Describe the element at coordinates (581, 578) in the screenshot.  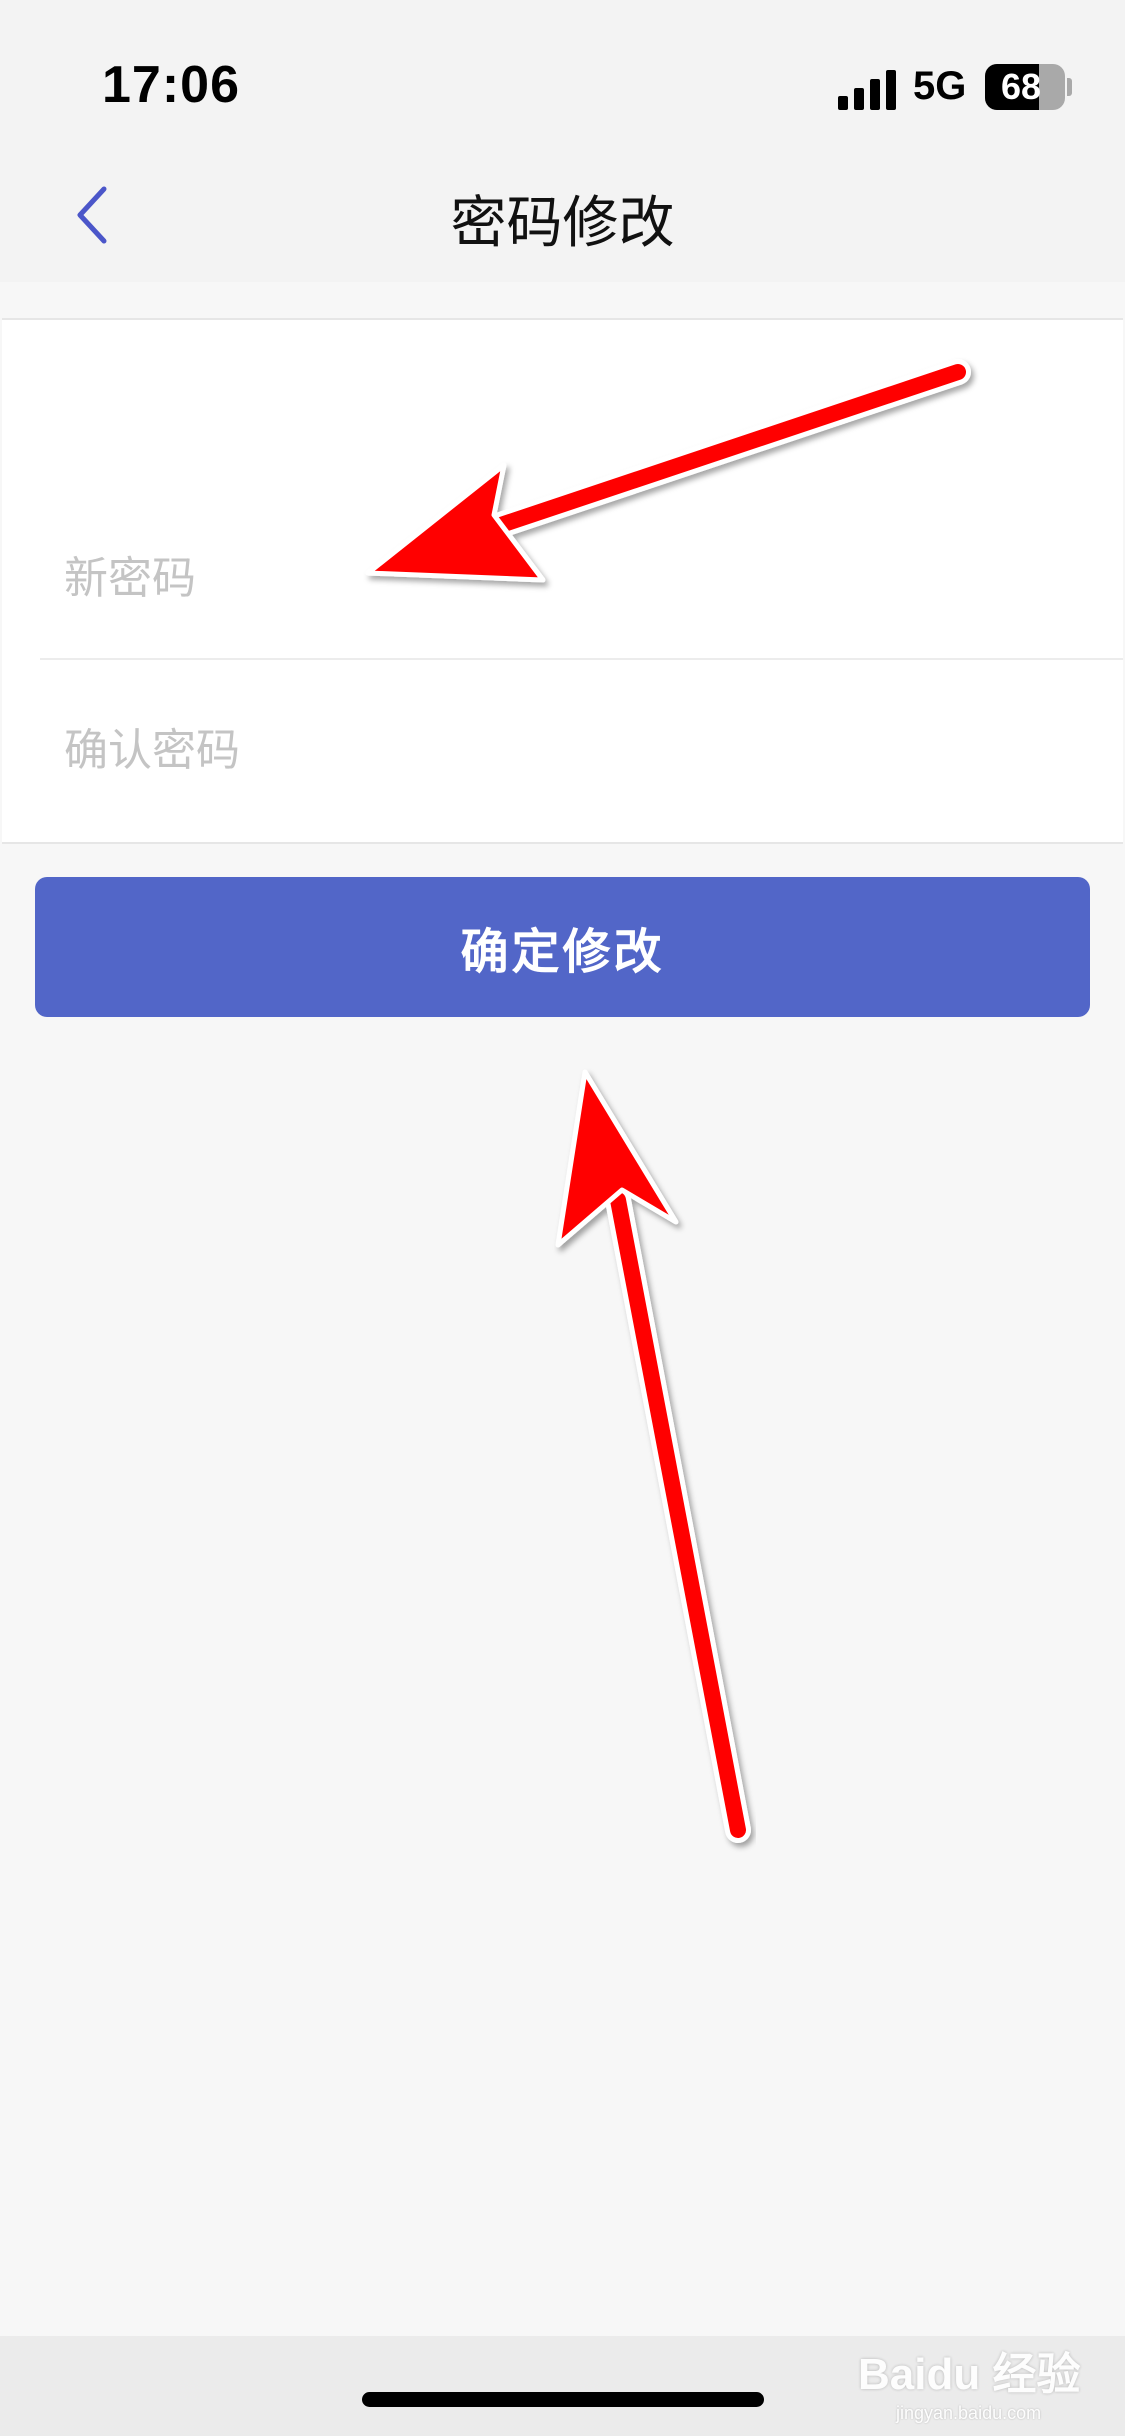
I see `new-password-input` at that location.